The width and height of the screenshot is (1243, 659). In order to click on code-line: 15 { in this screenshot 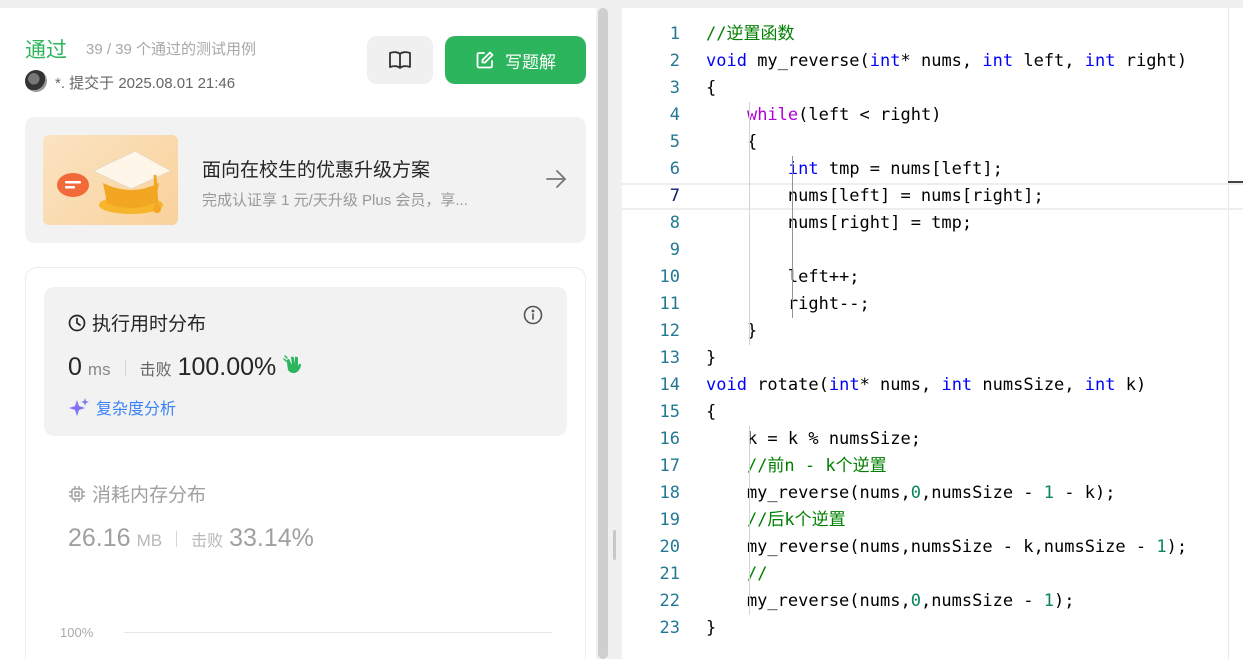, I will do `click(932, 412)`.